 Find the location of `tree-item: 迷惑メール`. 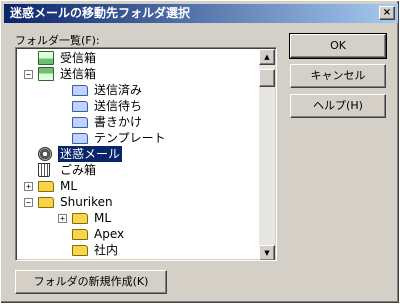

tree-item: 迷惑メール is located at coordinates (138, 154).